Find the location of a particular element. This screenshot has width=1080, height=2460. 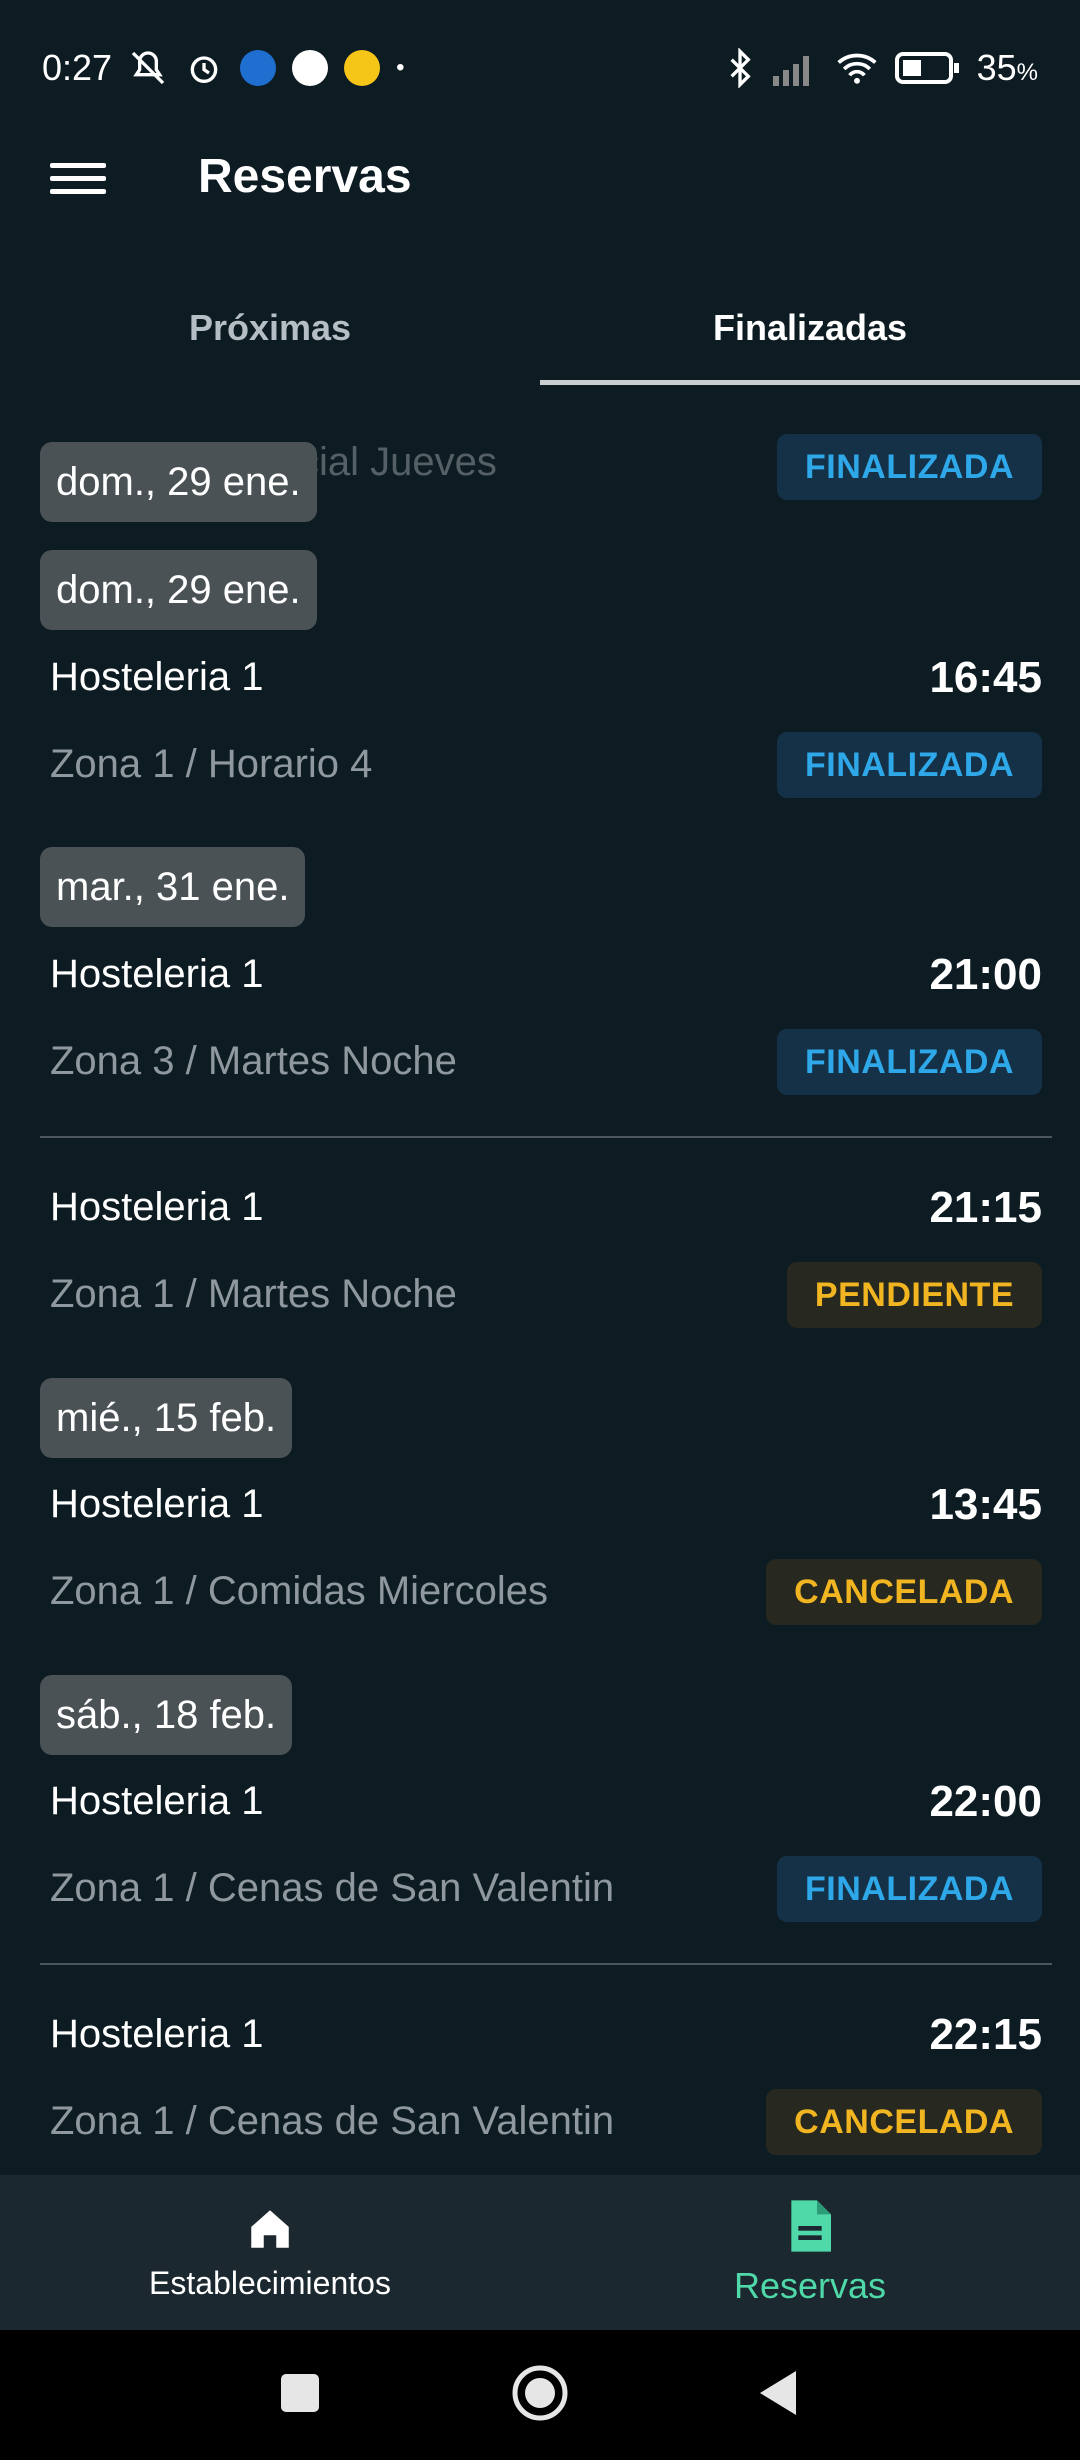

reservation-subtitle: Zona 1 / Martes Noche is located at coordinates (253, 1294).